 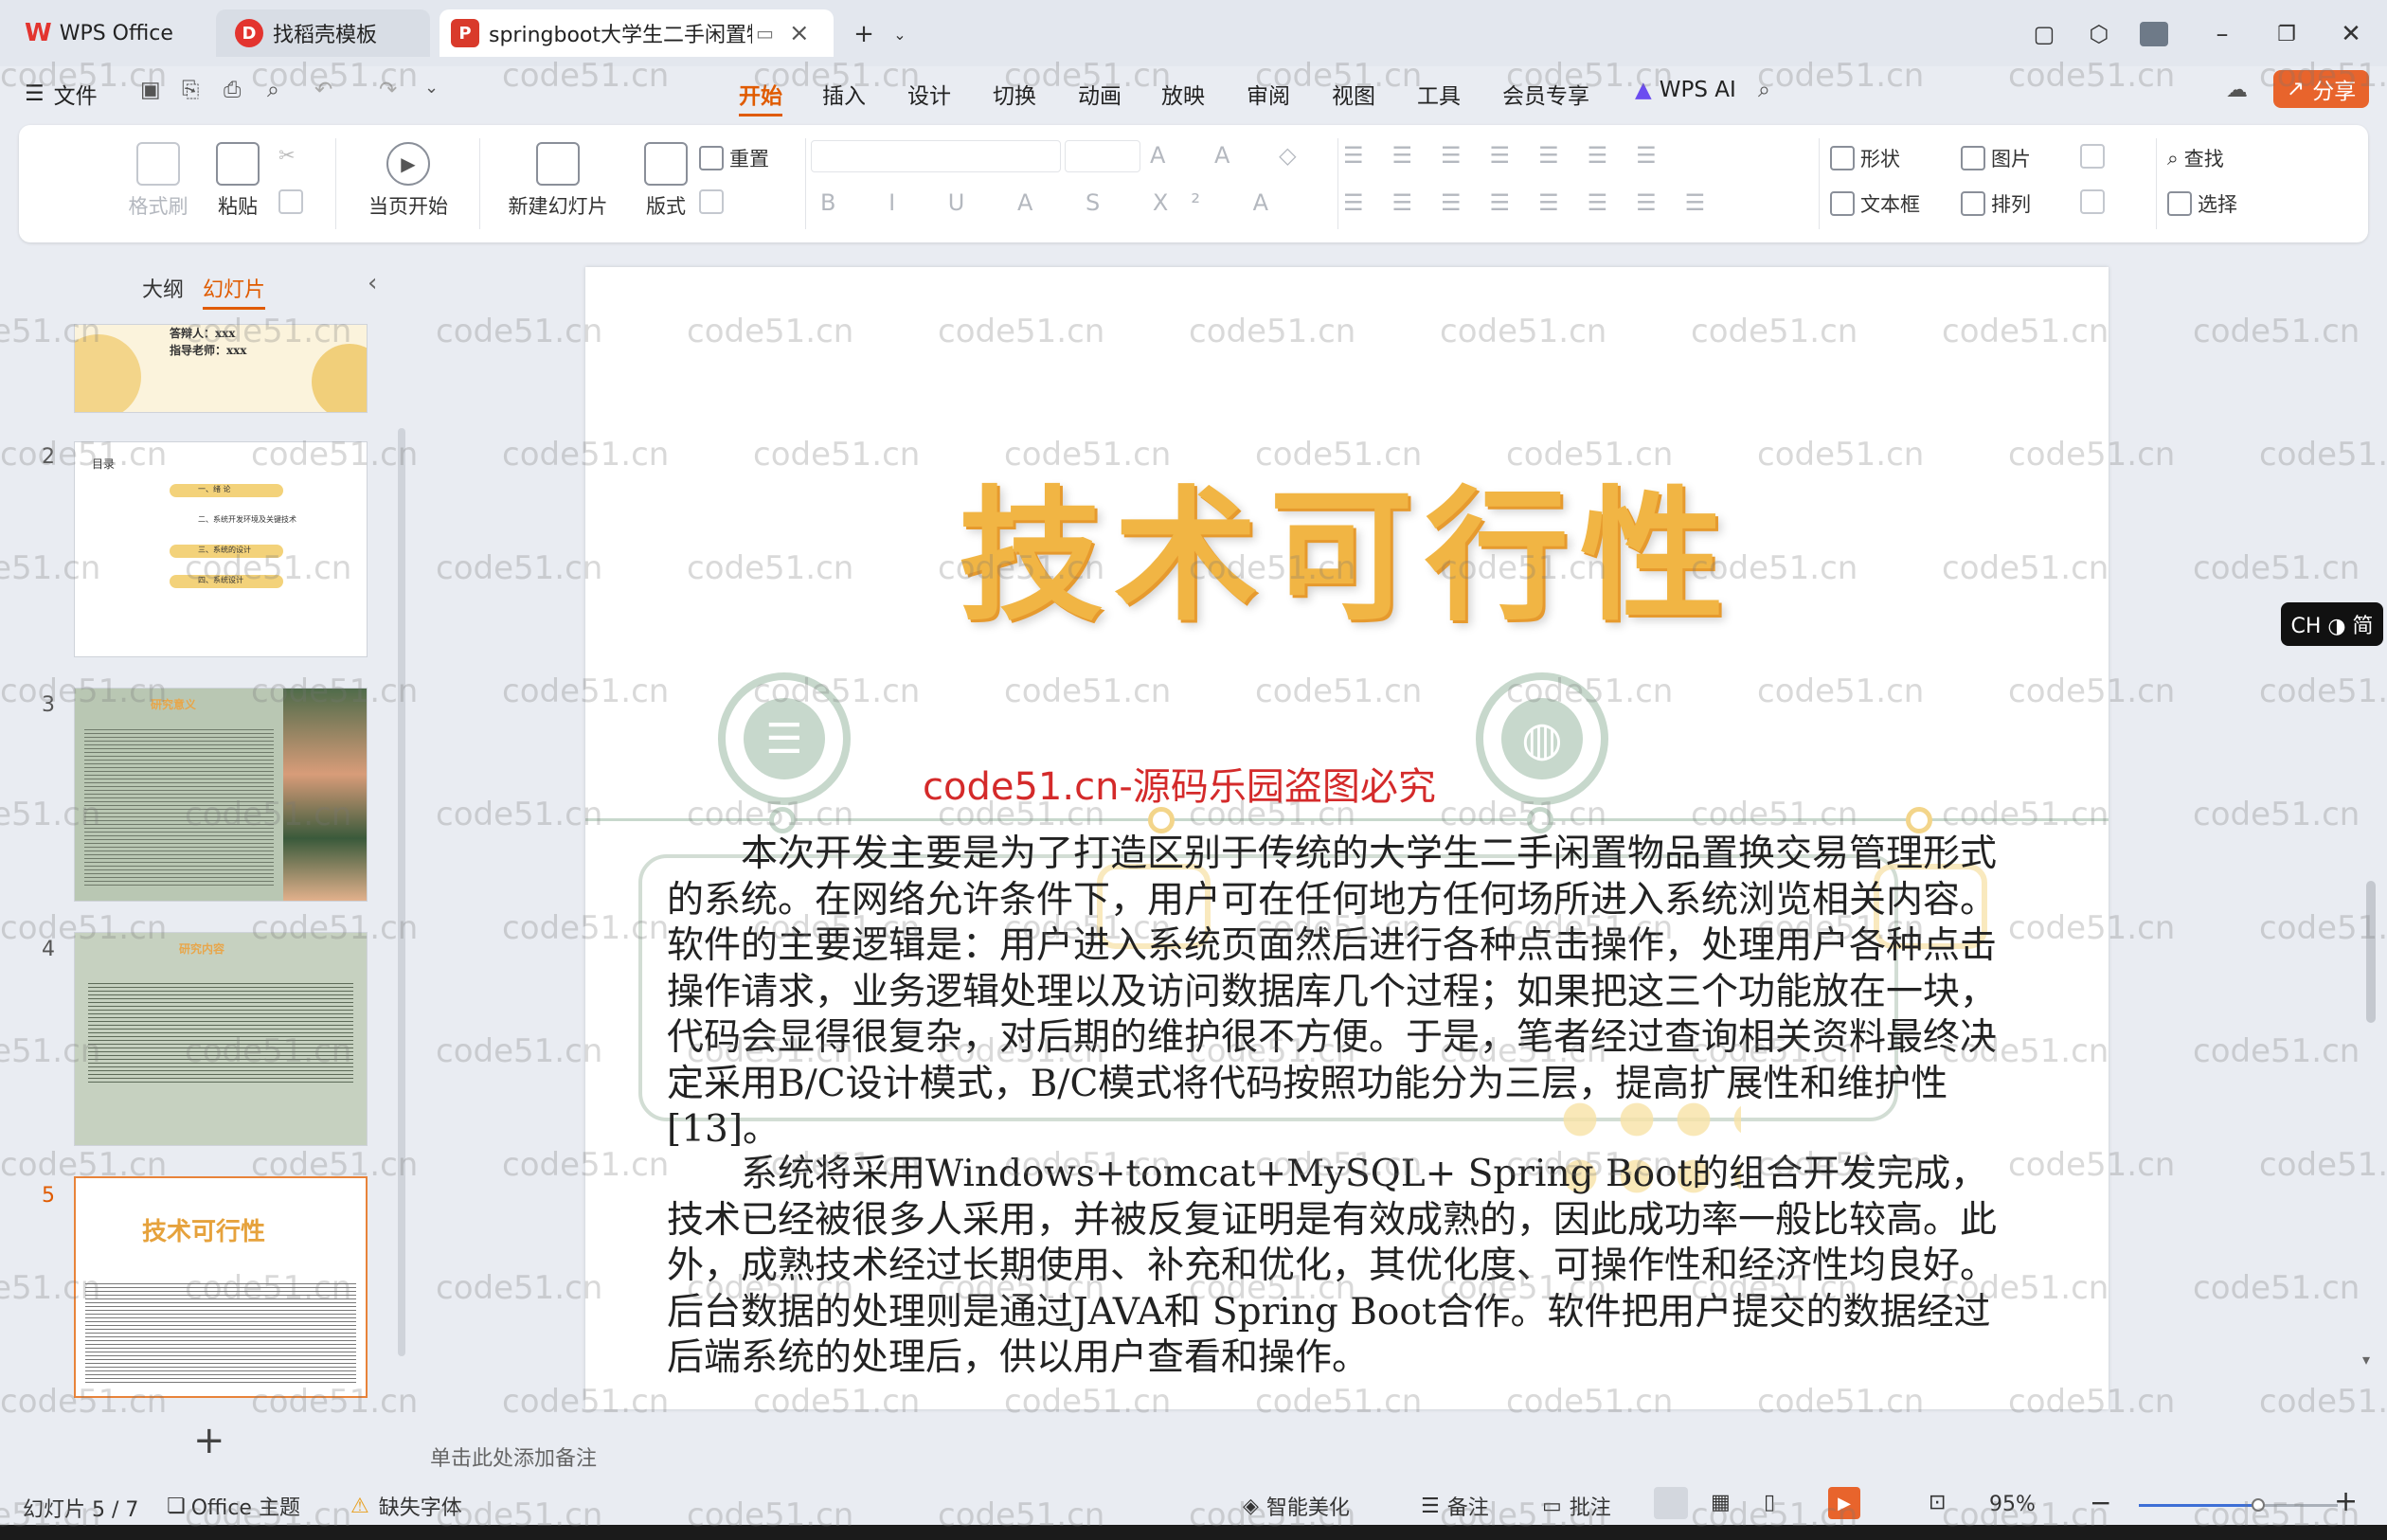 What do you see at coordinates (406, 1506) in the screenshot?
I see `missing-font-indicator: ⚠ 缺失字体` at bounding box center [406, 1506].